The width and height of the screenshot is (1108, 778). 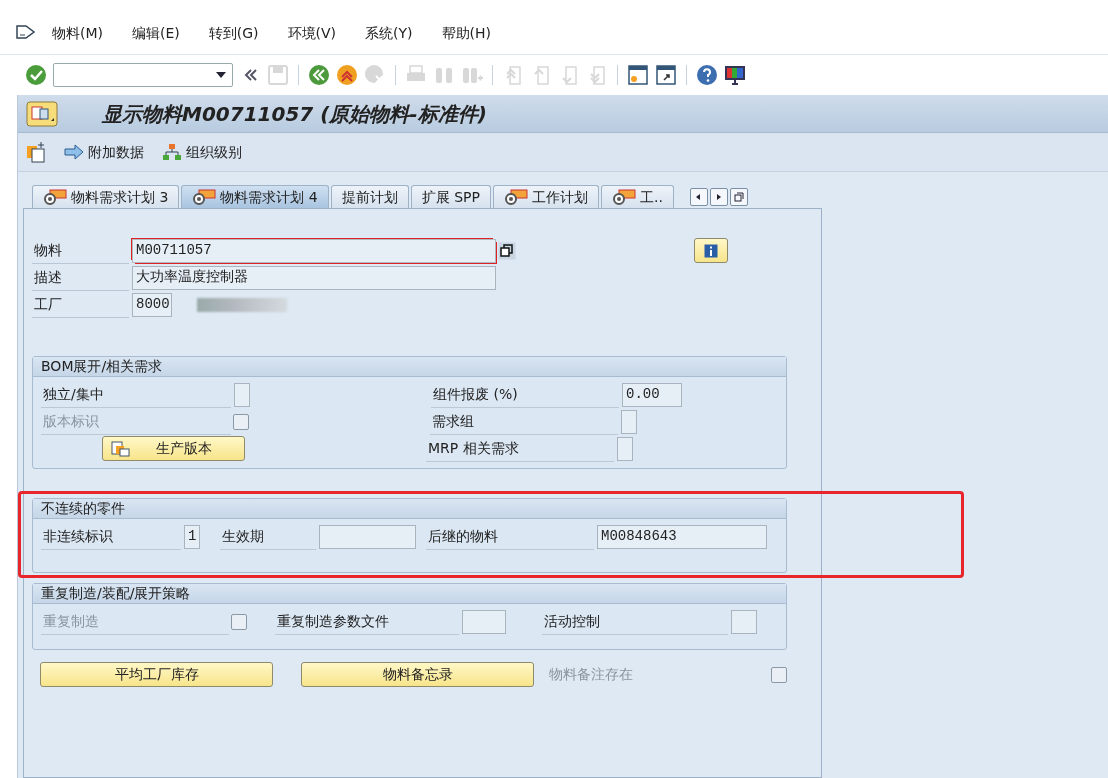 What do you see at coordinates (666, 75) in the screenshot?
I see `shortcut-icon` at bounding box center [666, 75].